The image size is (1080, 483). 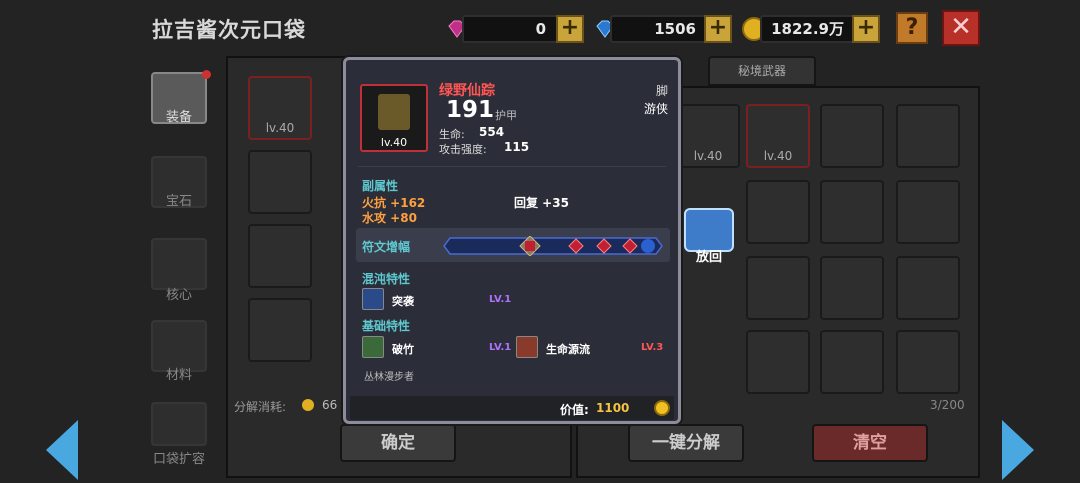 What do you see at coordinates (178, 375) in the screenshot?
I see `sidebar-item-label: 材料` at bounding box center [178, 375].